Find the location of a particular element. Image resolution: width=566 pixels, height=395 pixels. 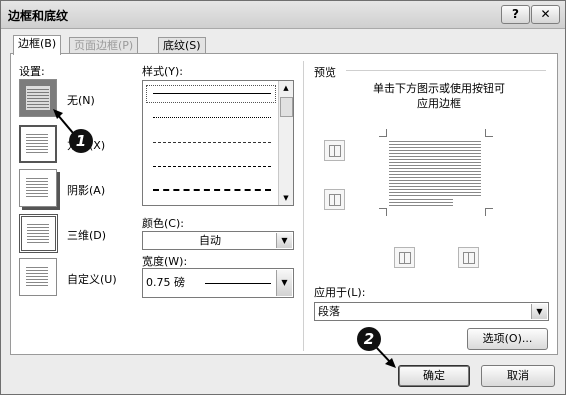

callout-badge-1: 1 is located at coordinates (81, 141).